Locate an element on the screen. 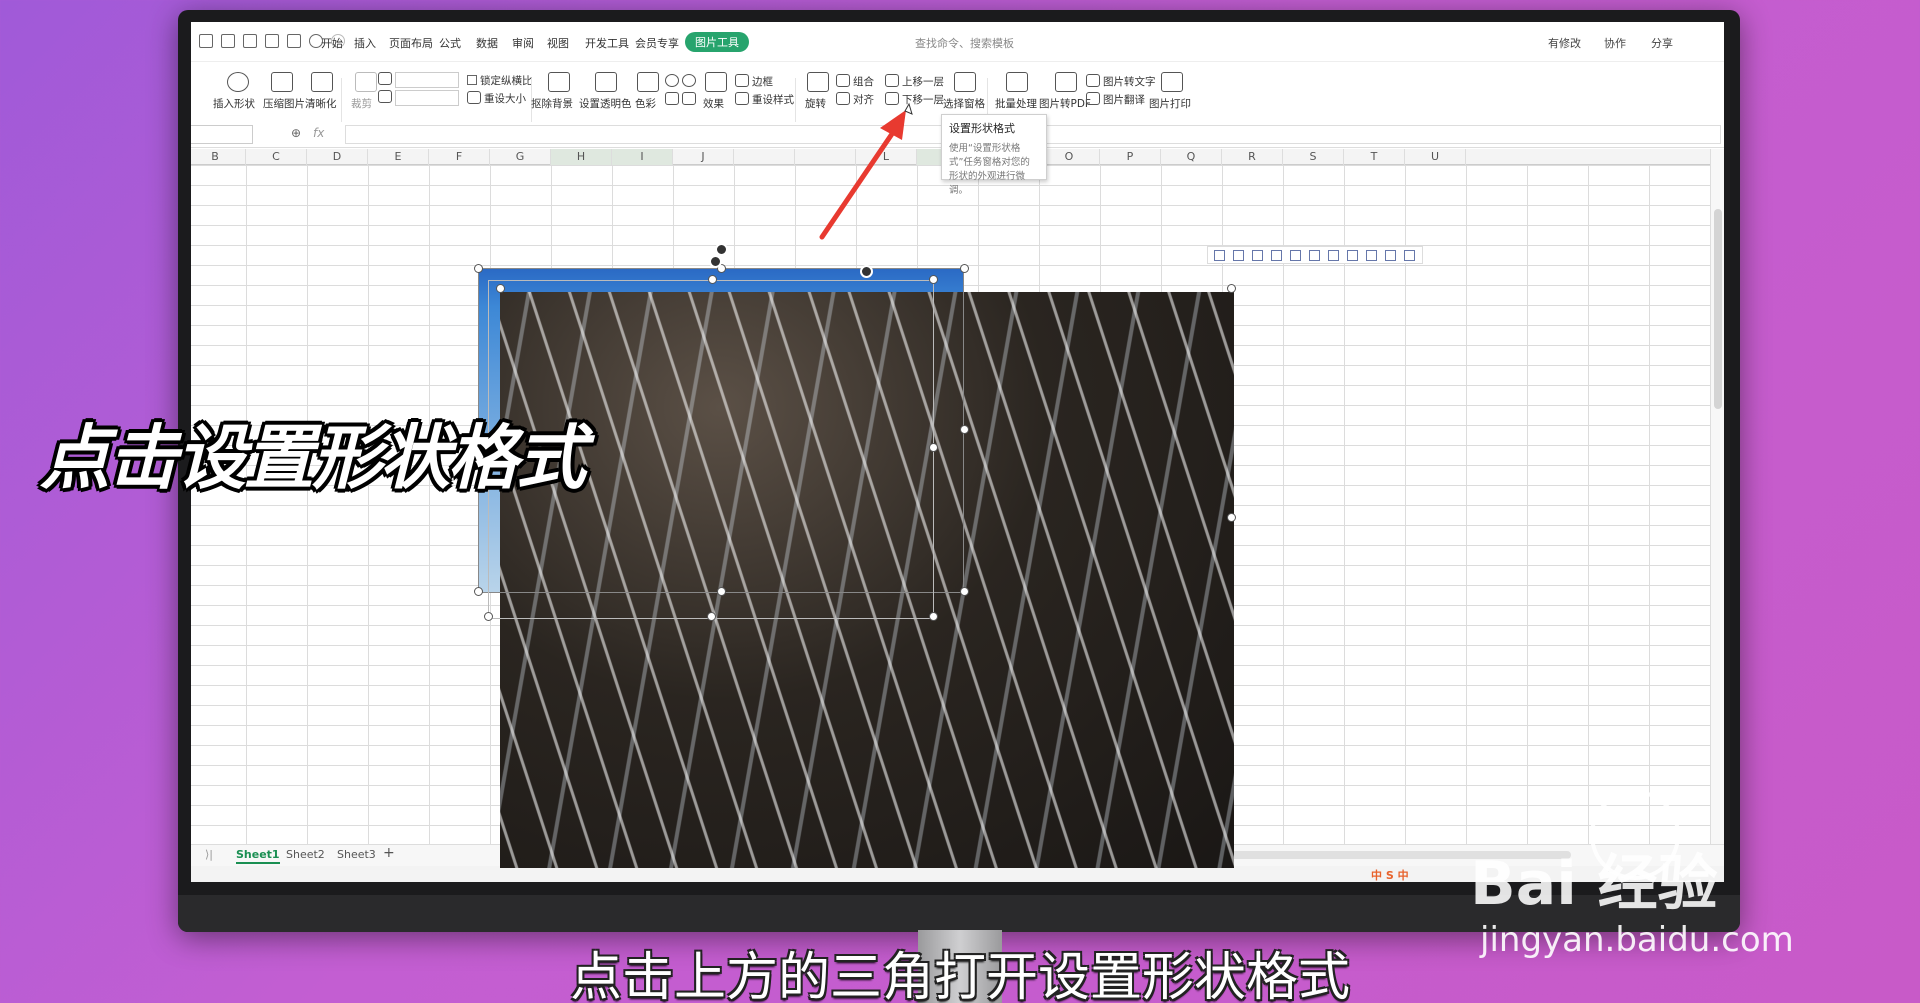  to-pdf-icon is located at coordinates (1066, 82).